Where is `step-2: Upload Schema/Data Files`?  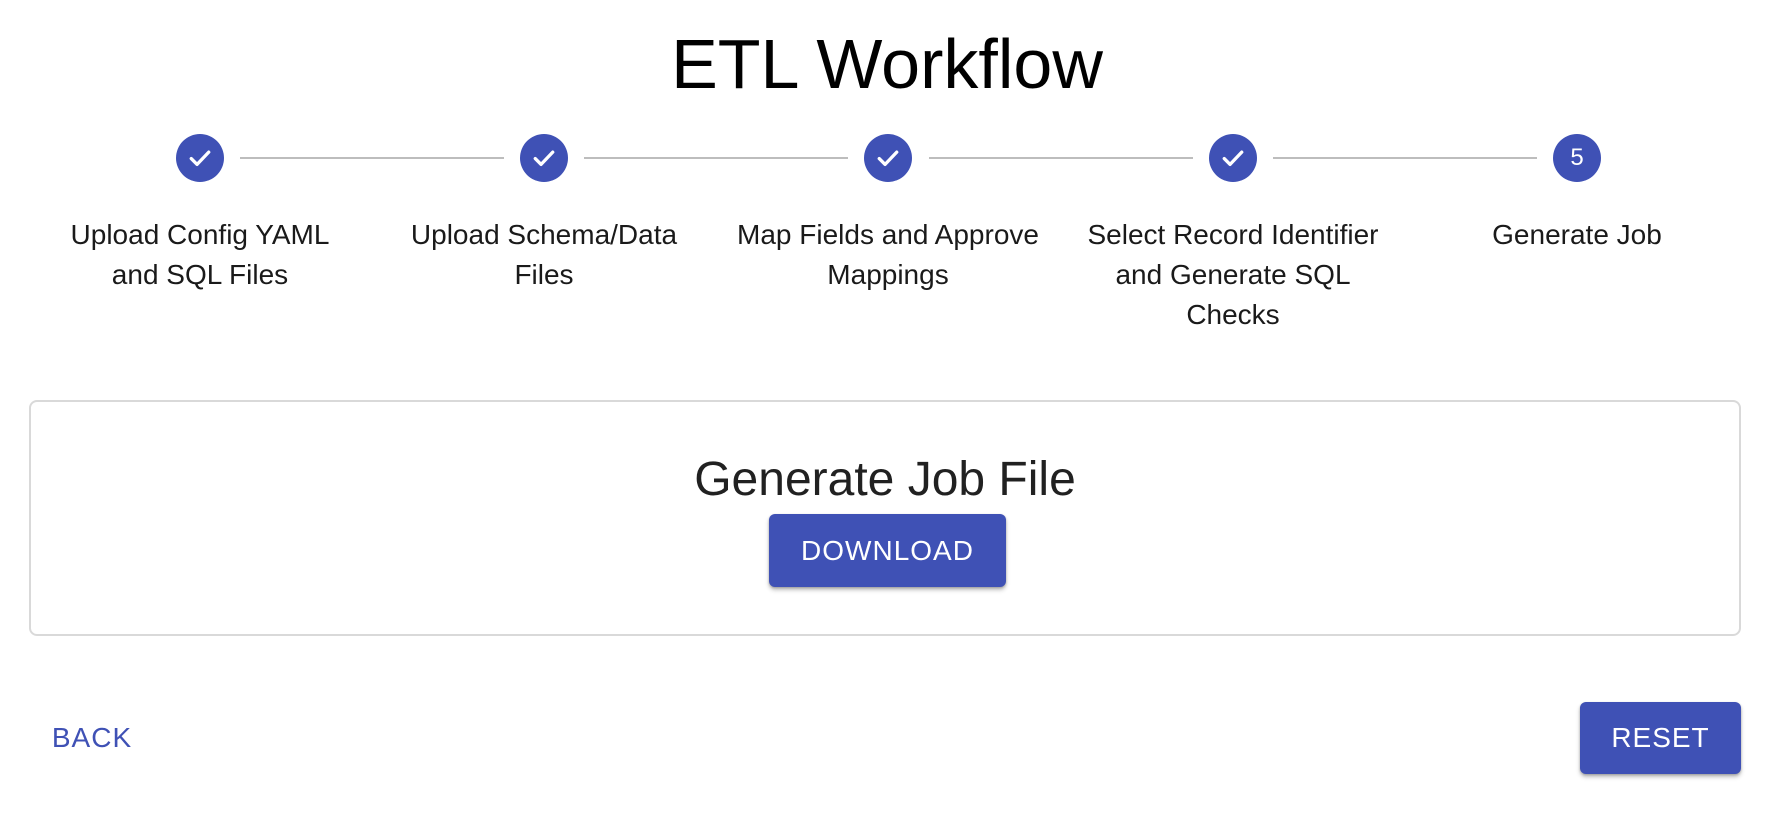
step-2: Upload Schema/Data Files is located at coordinates (544, 212).